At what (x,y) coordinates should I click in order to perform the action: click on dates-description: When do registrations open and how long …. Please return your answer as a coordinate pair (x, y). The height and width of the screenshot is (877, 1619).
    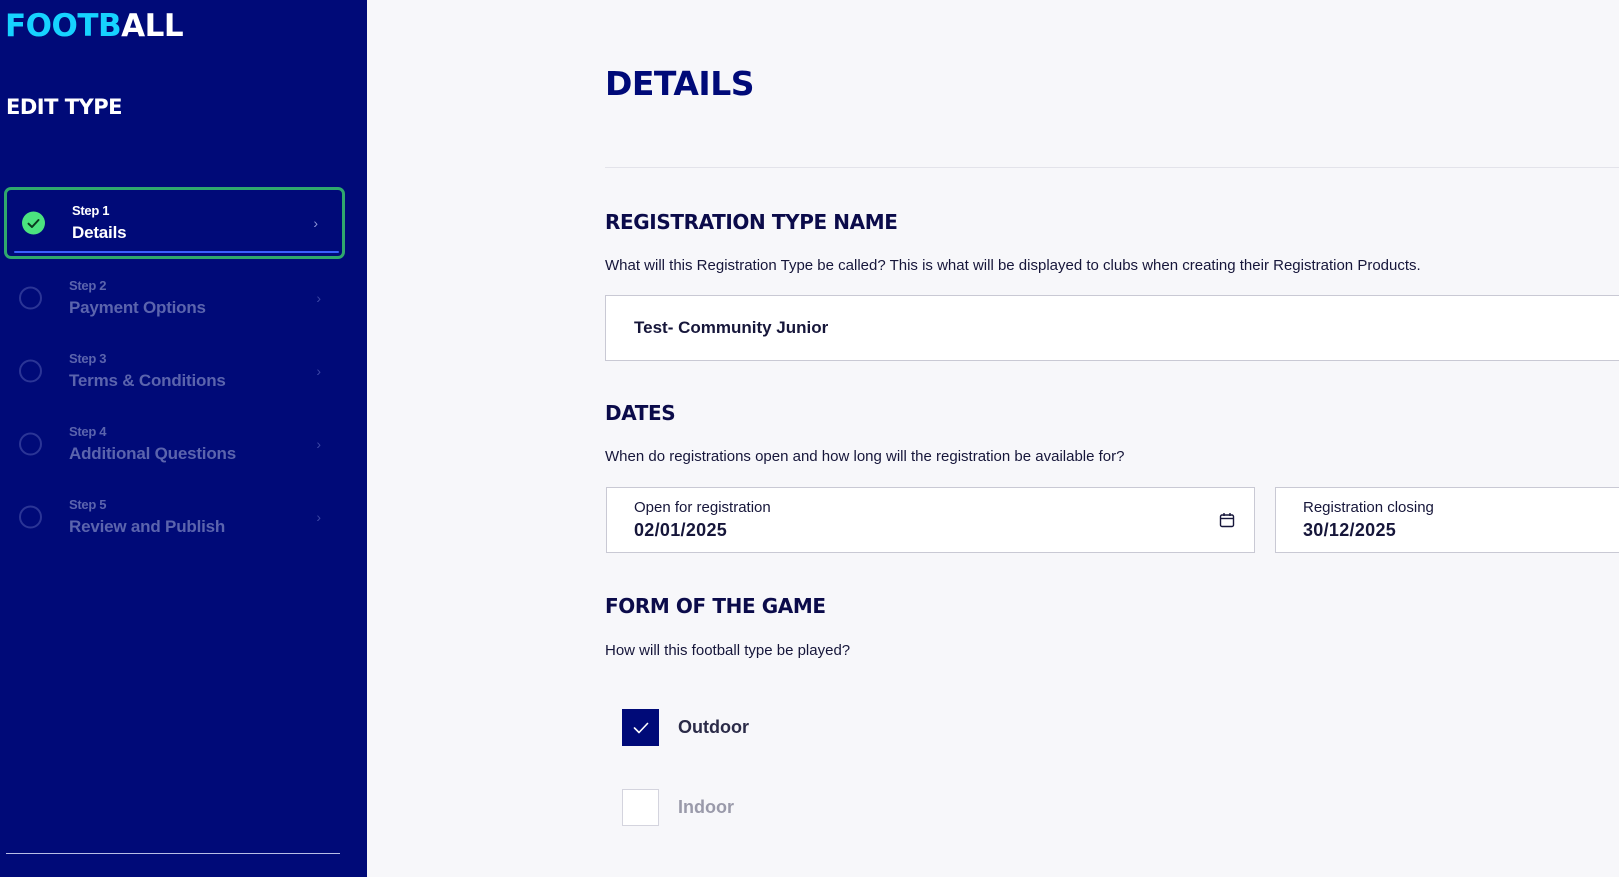
    Looking at the image, I should click on (865, 456).